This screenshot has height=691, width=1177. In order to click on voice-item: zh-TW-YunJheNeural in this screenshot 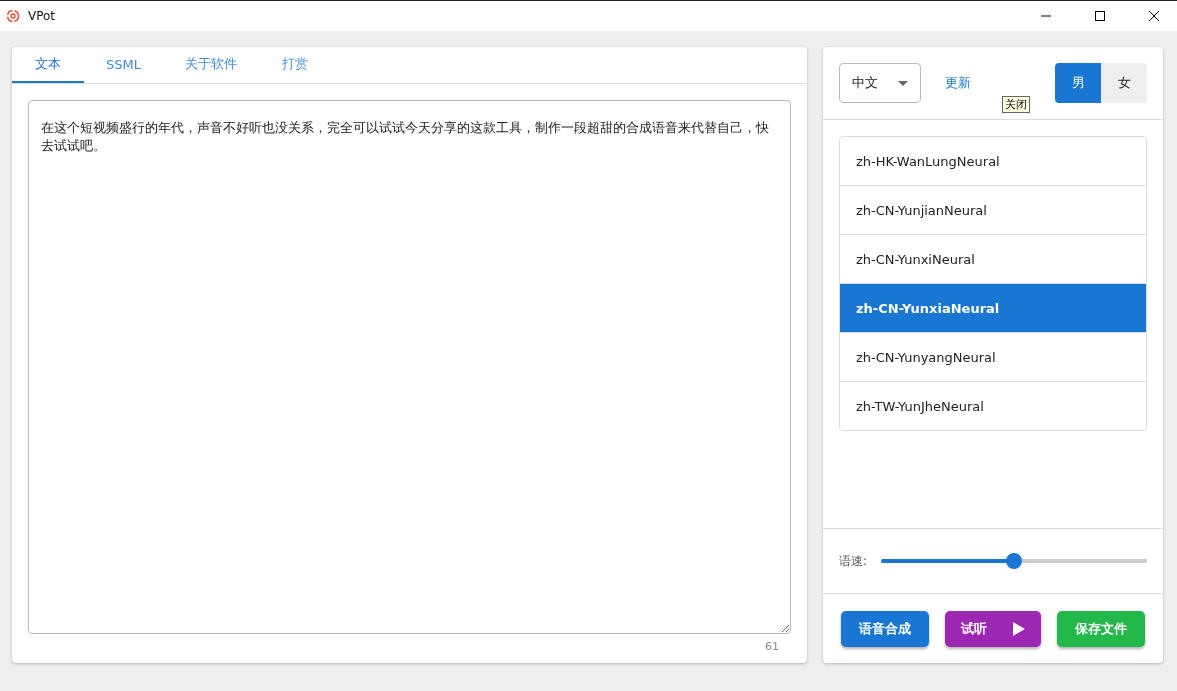, I will do `click(993, 405)`.